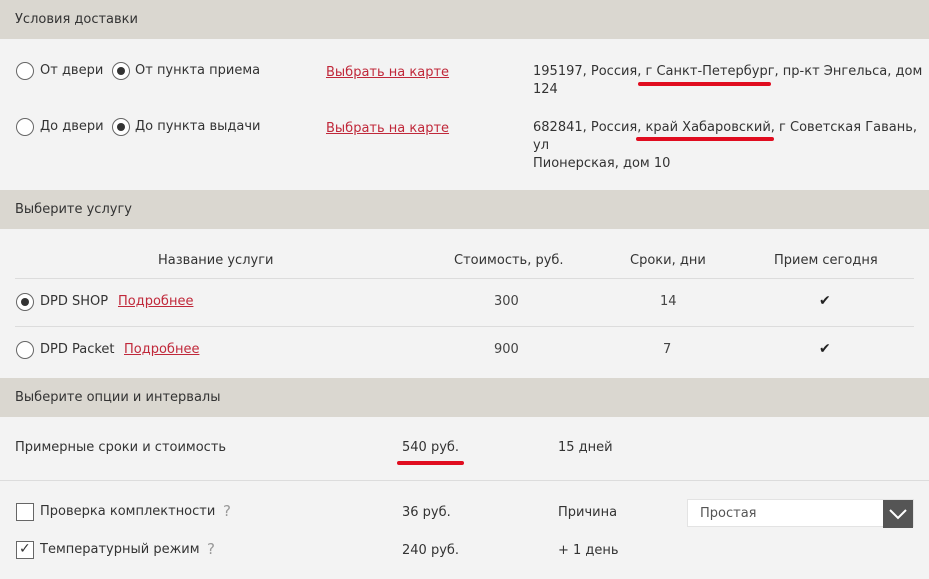  What do you see at coordinates (25, 350) in the screenshot?
I see `radio-dpd-packet` at bounding box center [25, 350].